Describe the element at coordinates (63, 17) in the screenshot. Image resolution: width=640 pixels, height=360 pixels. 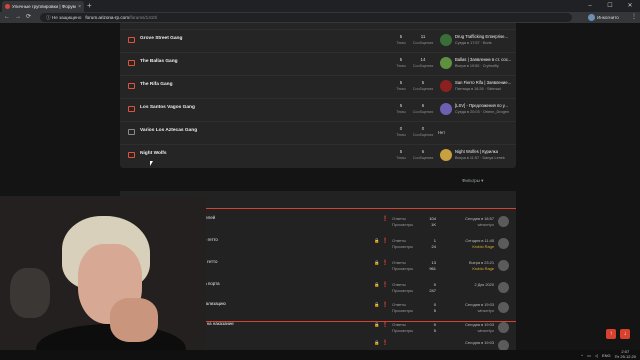
I see `security-warning: ⓘ Не защищено` at that location.